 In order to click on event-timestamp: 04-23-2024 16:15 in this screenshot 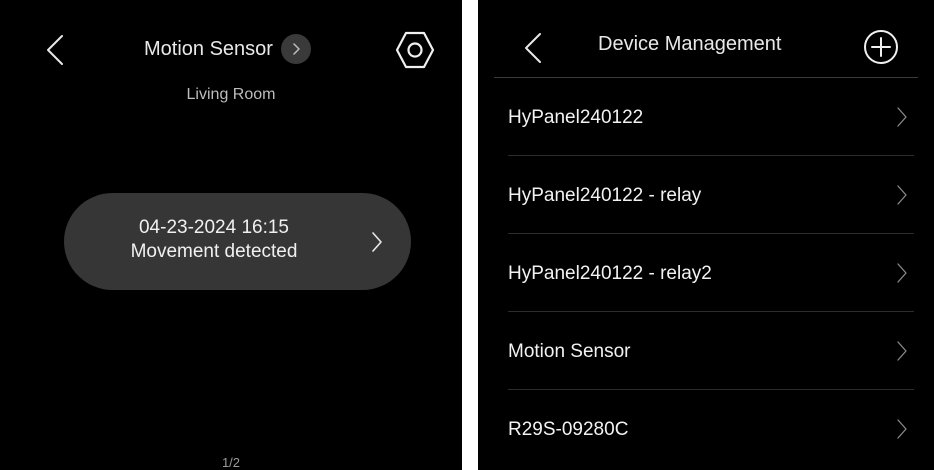, I will do `click(213, 227)`.